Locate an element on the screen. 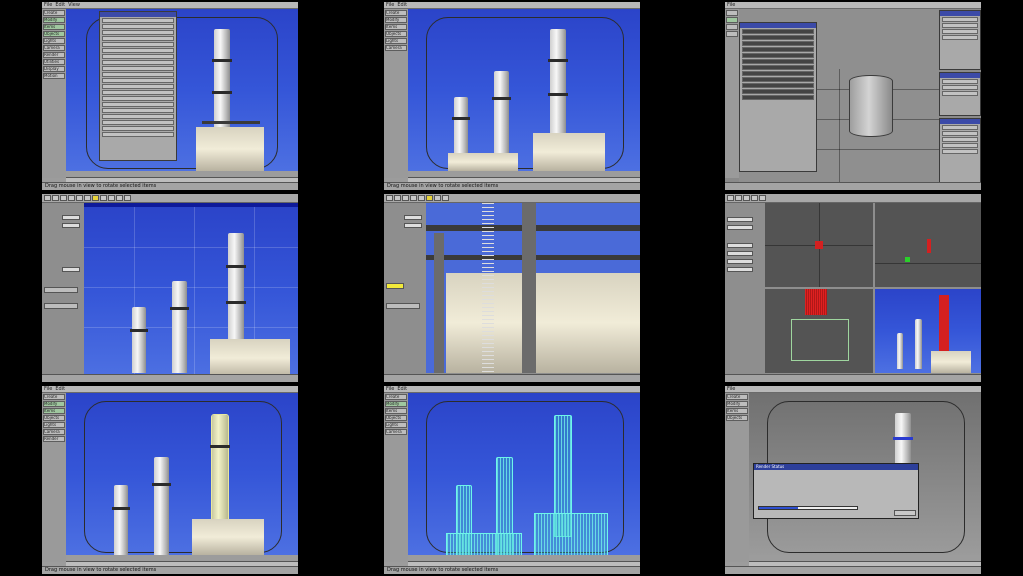  wireframe-building is located at coordinates (484, 544).